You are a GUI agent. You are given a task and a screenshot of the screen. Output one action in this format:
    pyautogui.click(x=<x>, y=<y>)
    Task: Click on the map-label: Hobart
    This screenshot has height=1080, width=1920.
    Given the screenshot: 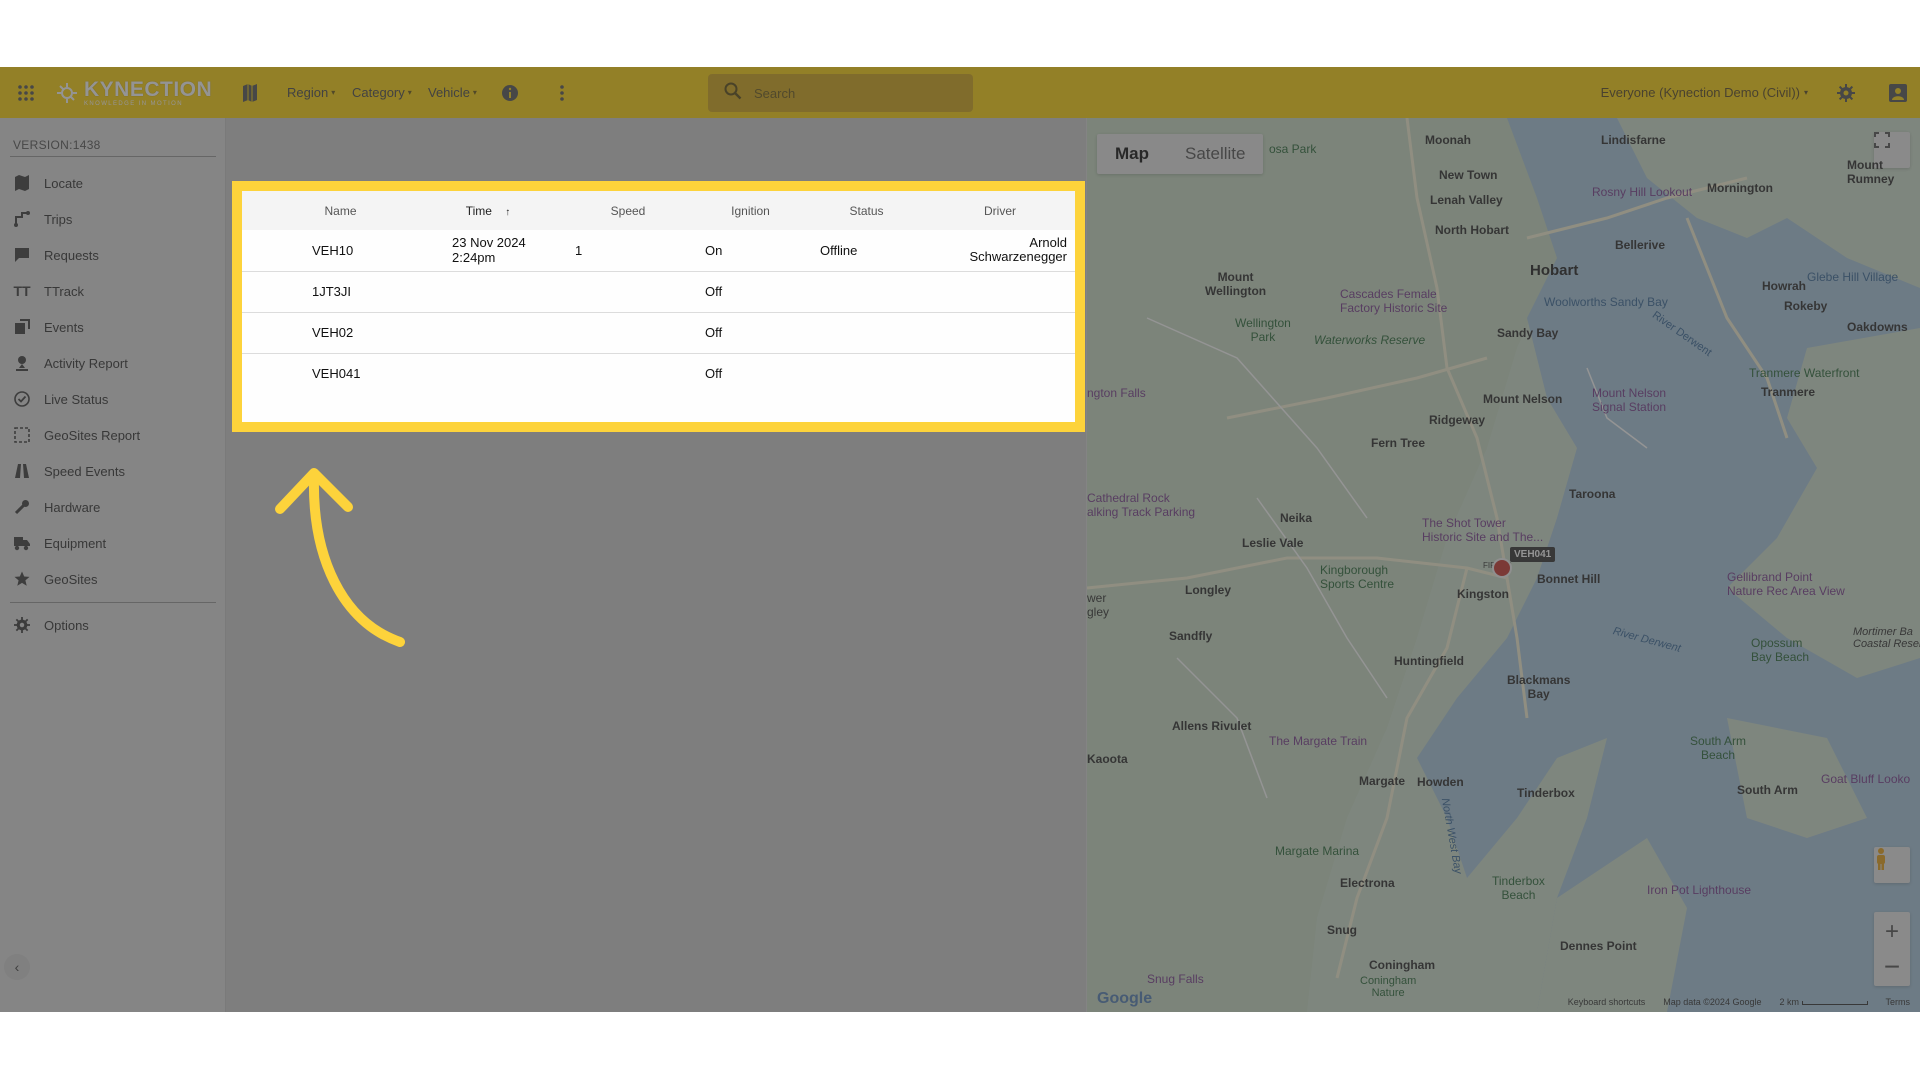 What is the action you would take?
    pyautogui.click(x=1554, y=270)
    